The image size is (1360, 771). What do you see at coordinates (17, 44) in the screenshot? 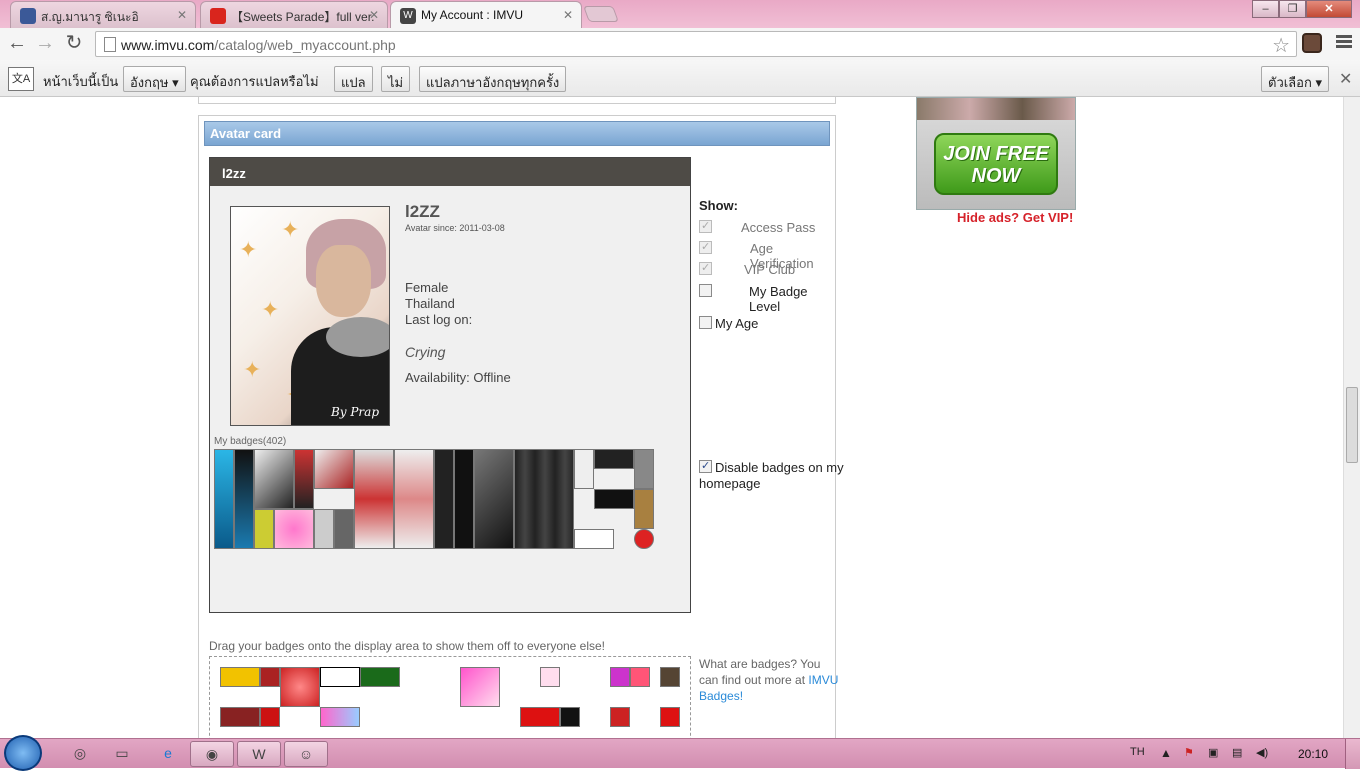
I see `back-icon: ←` at bounding box center [17, 44].